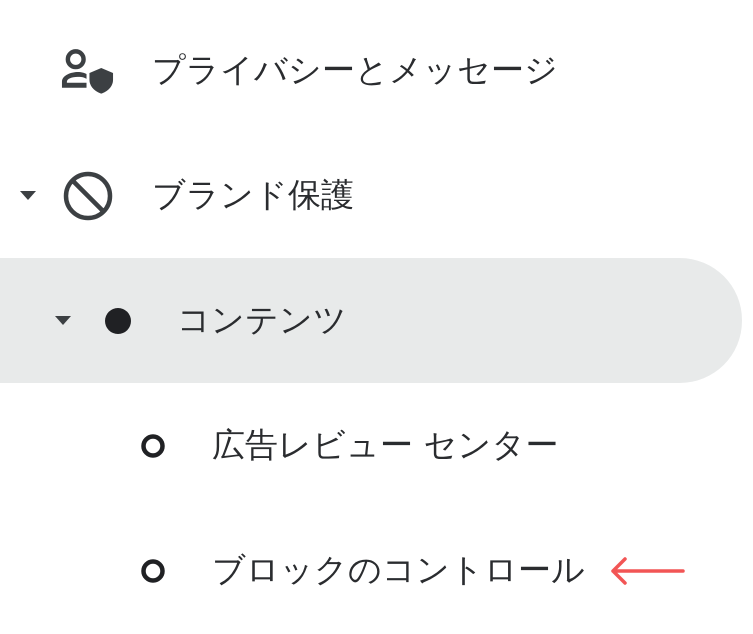  What do you see at coordinates (398, 570) in the screenshot?
I see `nav-label: ブロックのコントロール` at bounding box center [398, 570].